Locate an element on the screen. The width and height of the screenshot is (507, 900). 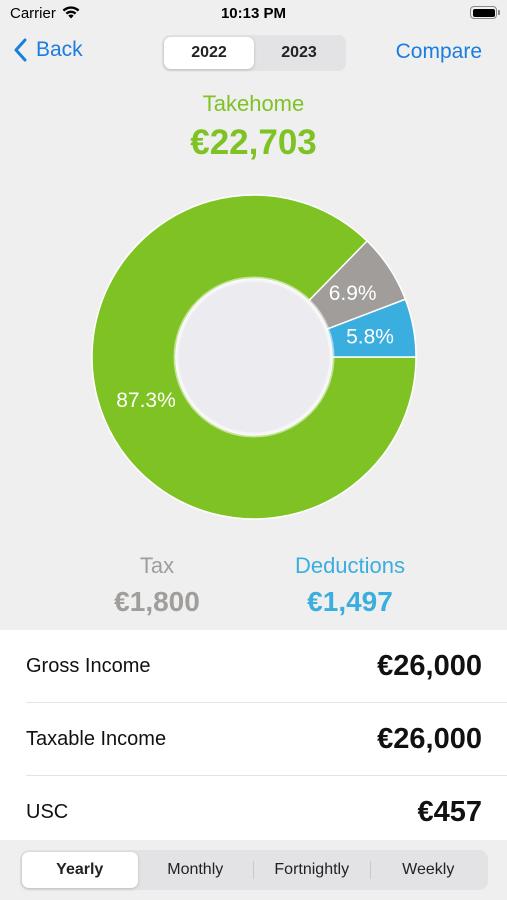
tax-label: Tax is located at coordinates (157, 565).